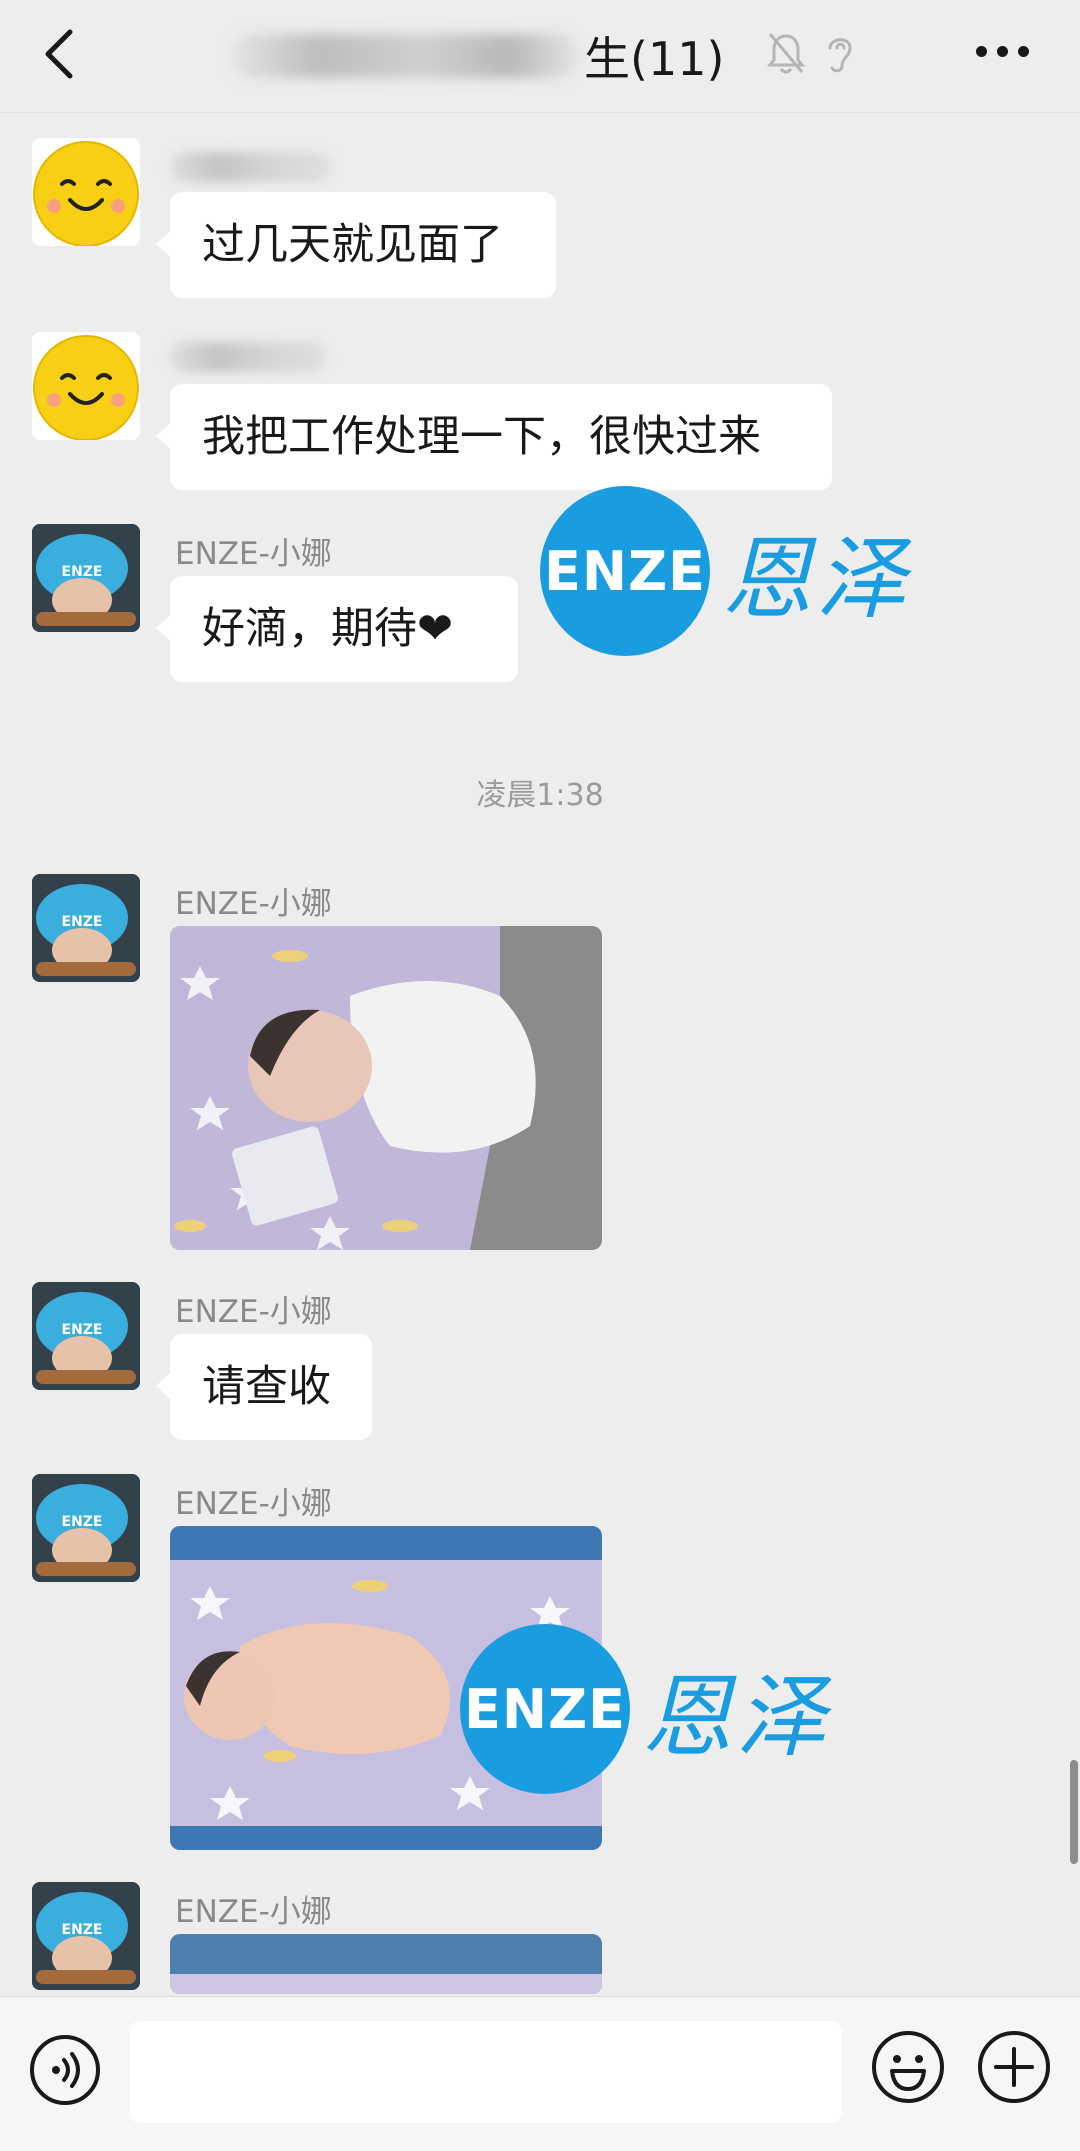  Describe the element at coordinates (264, 1387) in the screenshot. I see `message-bubble: 请查收` at that location.